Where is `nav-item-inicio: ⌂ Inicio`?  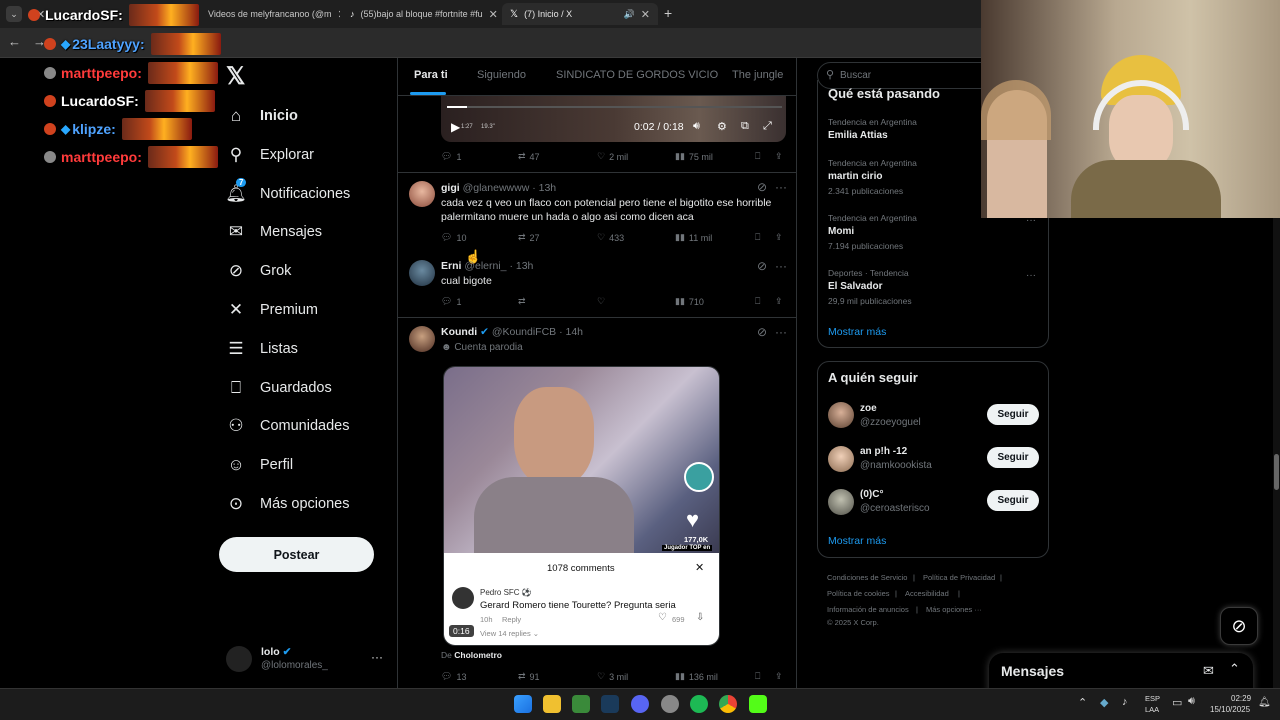
nav-item-inicio: ⌂ Inicio is located at coordinates (262, 116).